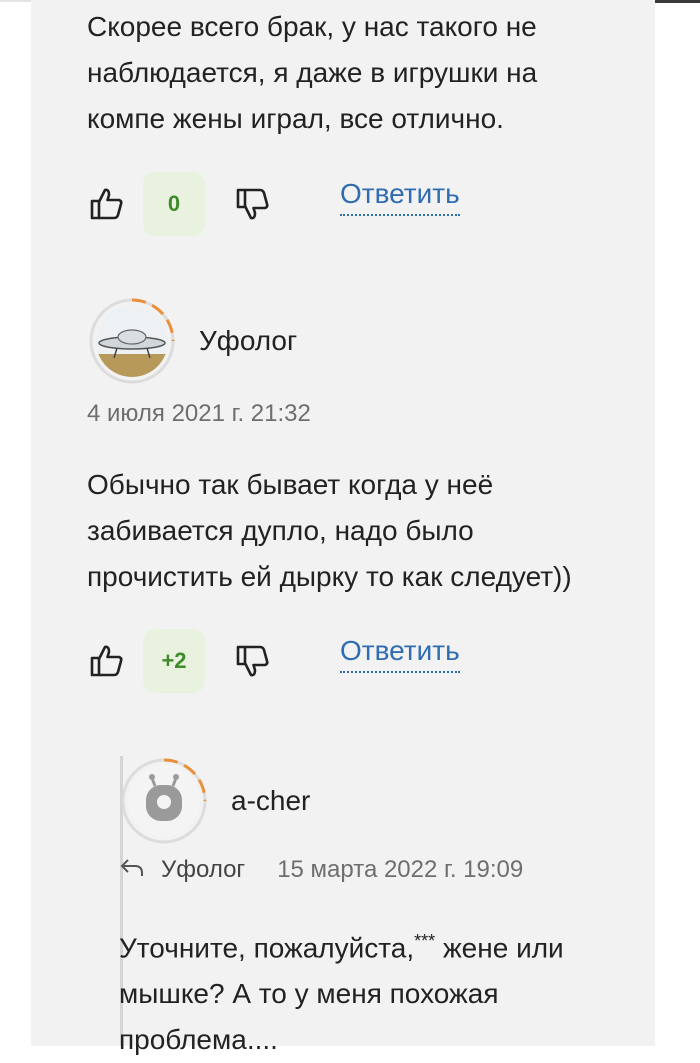  What do you see at coordinates (400, 869) in the screenshot?
I see `comment-3-datetime: 15 марта 2022 г. 19:09` at bounding box center [400, 869].